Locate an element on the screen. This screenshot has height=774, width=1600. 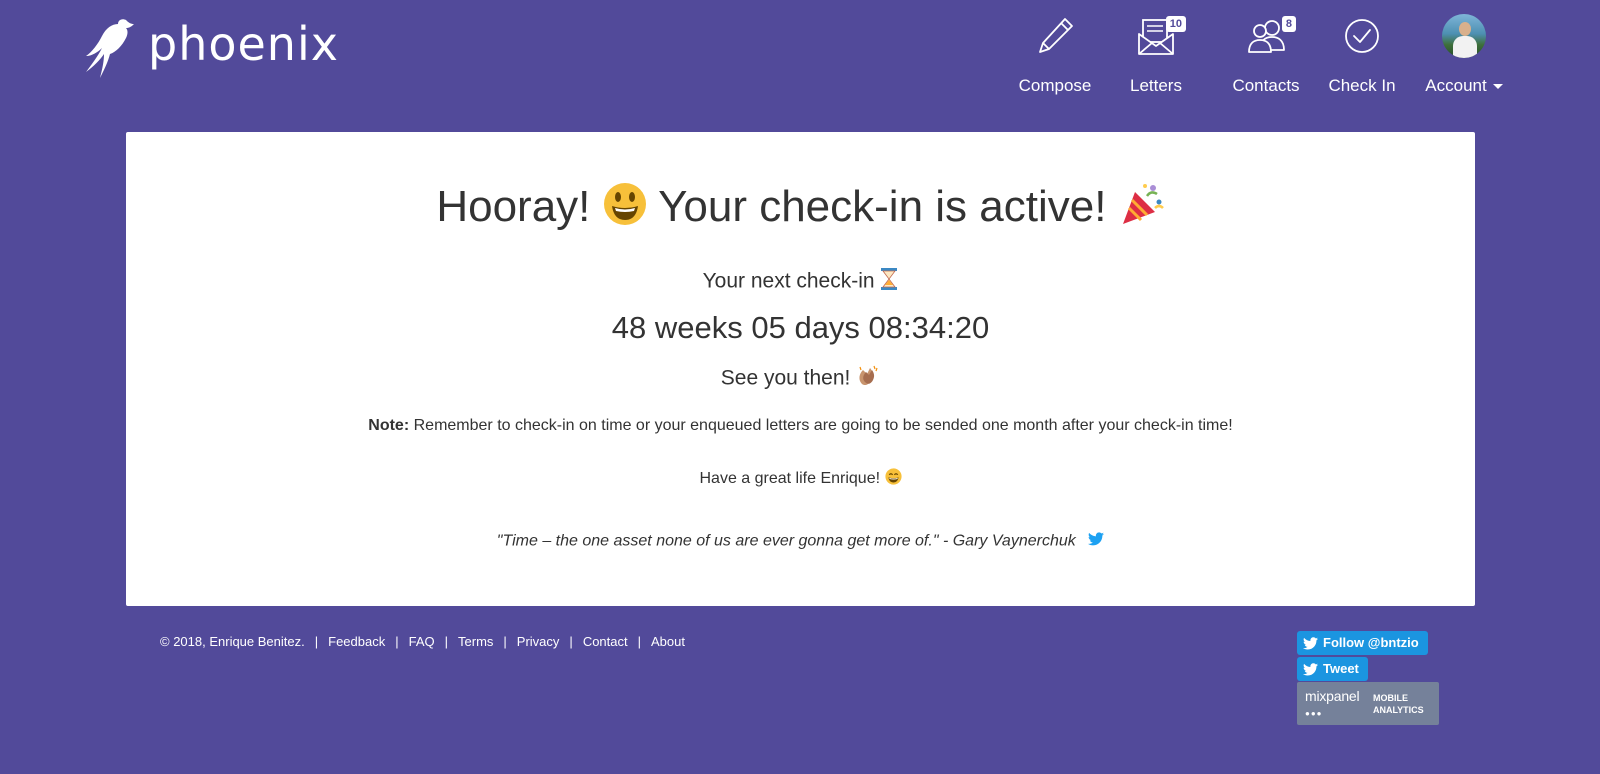
hourglass-icon is located at coordinates (889, 282).